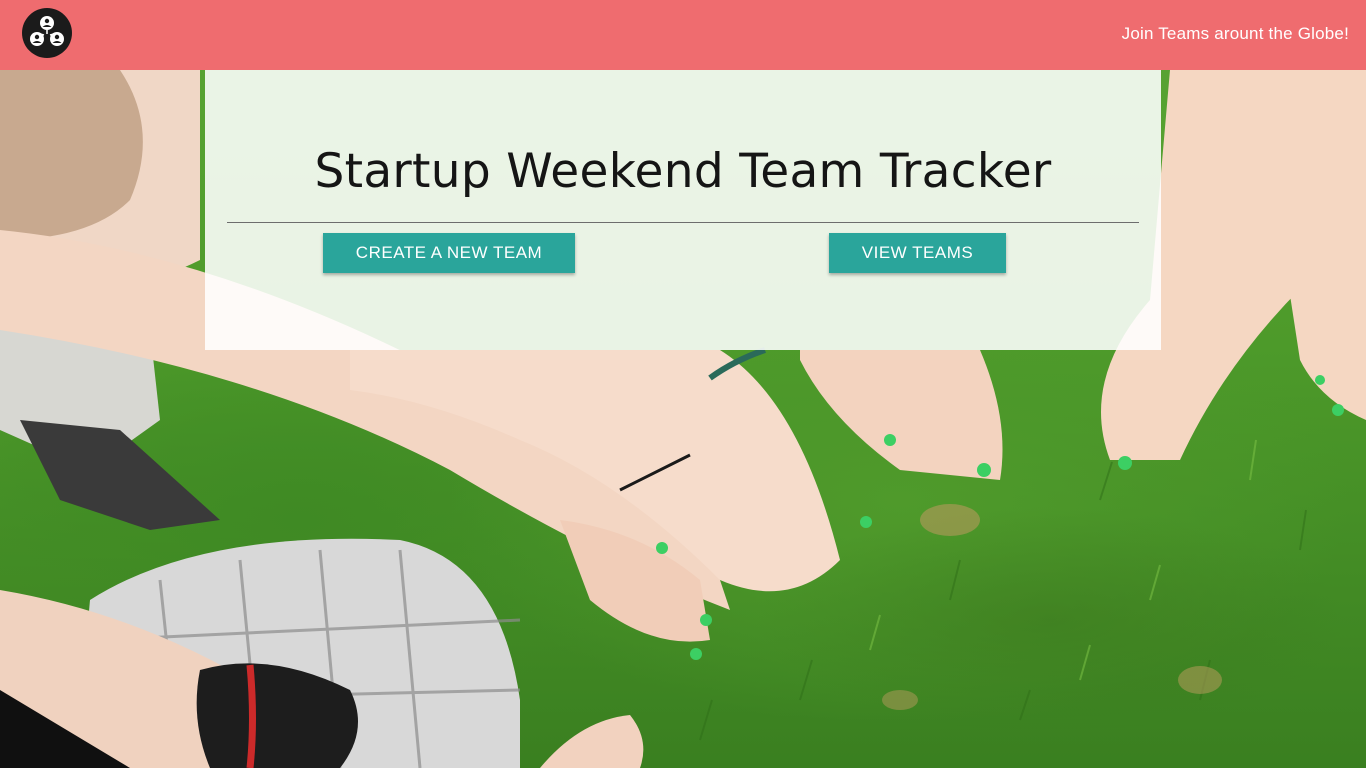  Describe the element at coordinates (683, 35) in the screenshot. I see `navbar: Join Teams arount the Globe!` at that location.